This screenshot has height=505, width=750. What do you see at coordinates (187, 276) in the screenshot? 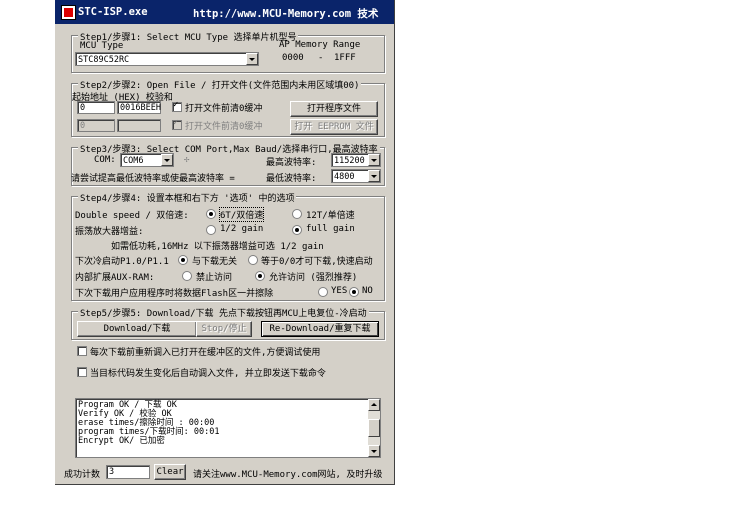
I see `radio-aux-disable` at bounding box center [187, 276].